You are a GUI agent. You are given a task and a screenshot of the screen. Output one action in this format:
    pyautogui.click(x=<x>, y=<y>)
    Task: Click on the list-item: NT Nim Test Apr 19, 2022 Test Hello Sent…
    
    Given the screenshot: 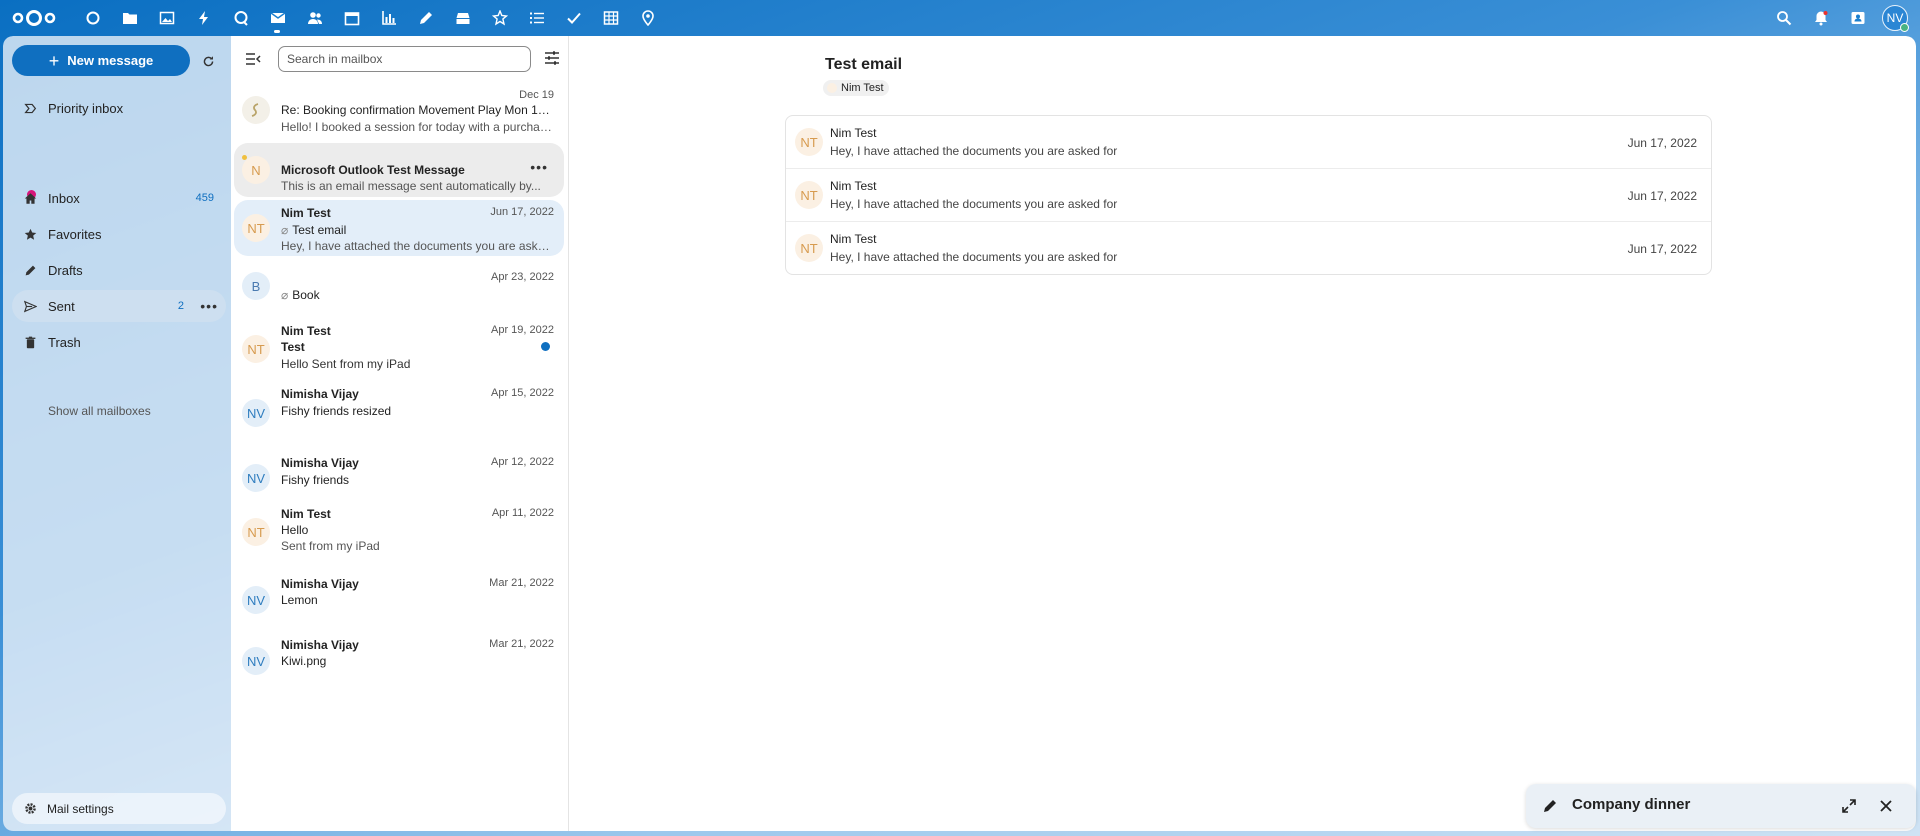 What is the action you would take?
    pyautogui.click(x=399, y=349)
    